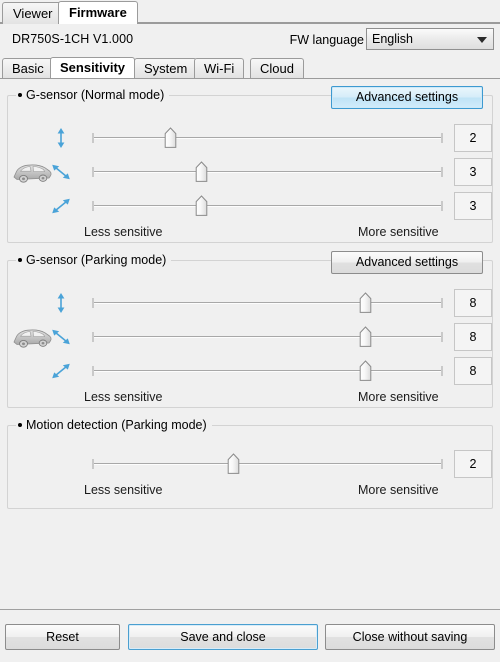 The image size is (500, 662). I want to click on fw-language-value: English, so click(392, 39).